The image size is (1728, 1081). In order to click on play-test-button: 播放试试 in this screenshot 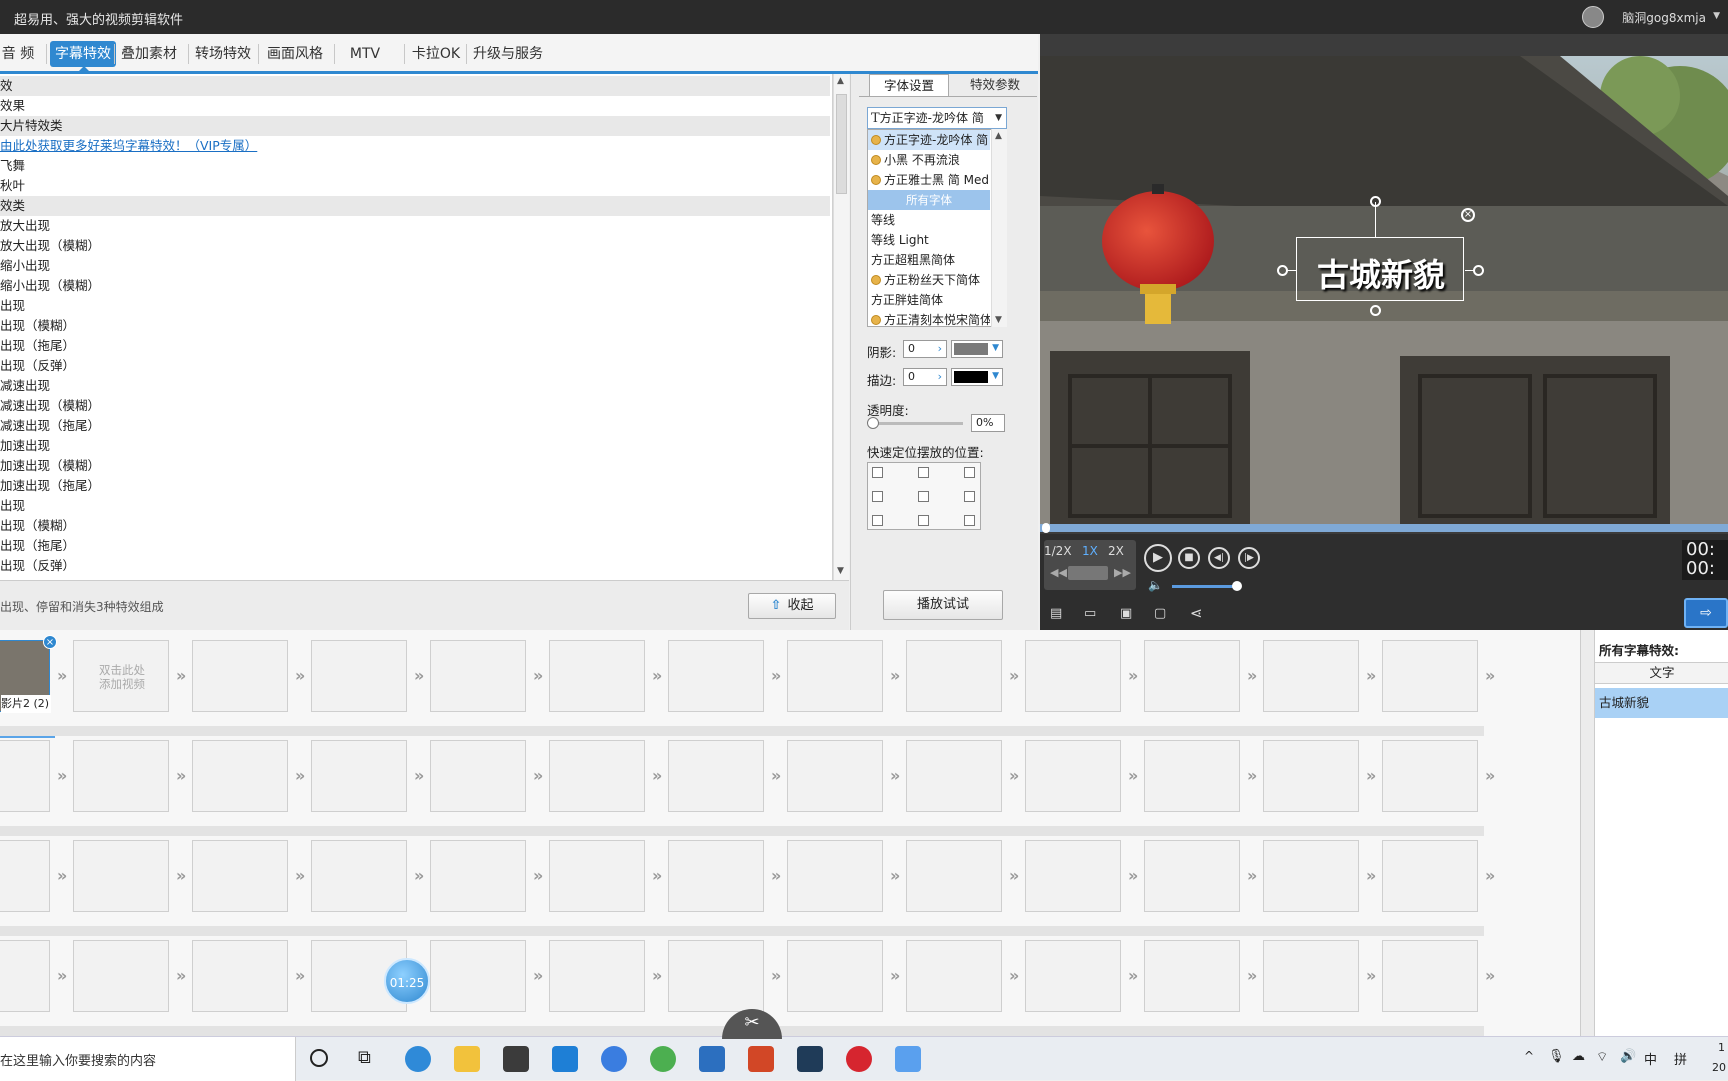, I will do `click(943, 605)`.